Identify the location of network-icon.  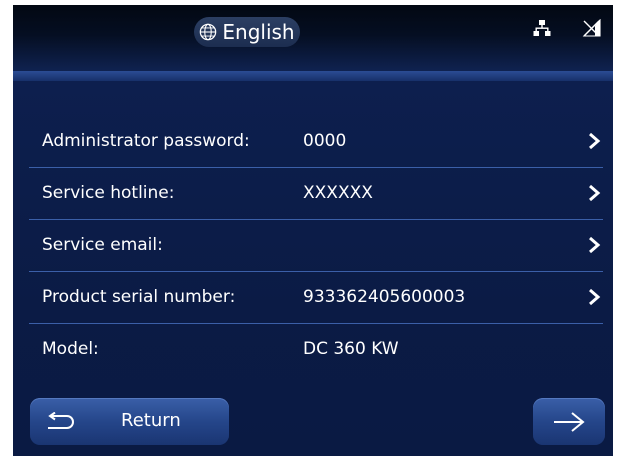
(542, 28).